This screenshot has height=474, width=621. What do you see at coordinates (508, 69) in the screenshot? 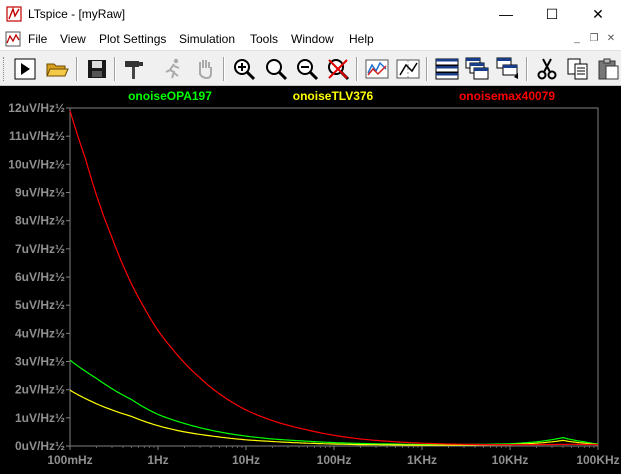
I see `tile-vertical-icon` at bounding box center [508, 69].